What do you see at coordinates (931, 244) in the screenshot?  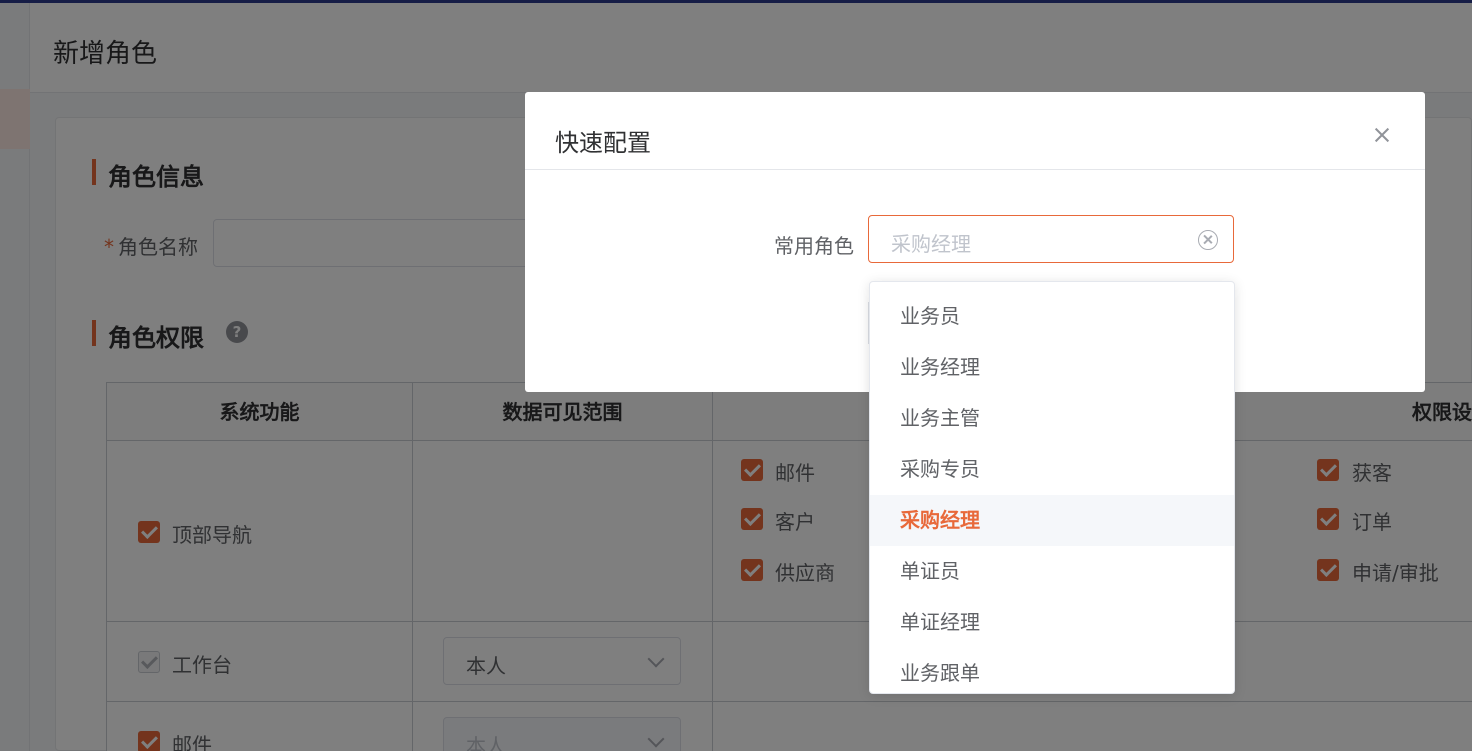 I see `select-placeholder: 采购经理` at bounding box center [931, 244].